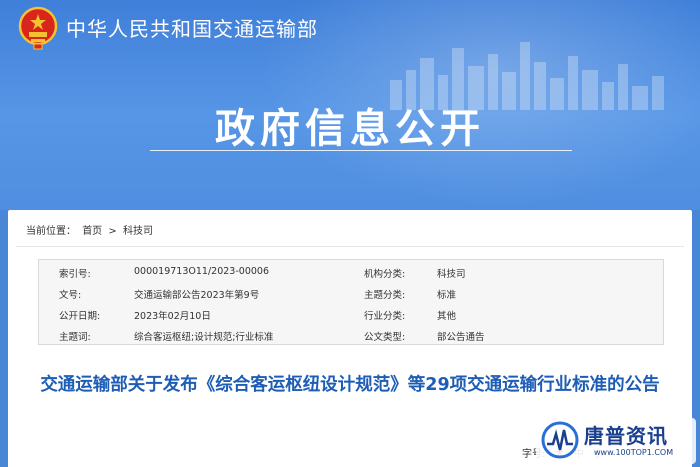 The image size is (700, 467). Describe the element at coordinates (385, 316) in the screenshot. I see `industry-category-label: 行业分类:` at that location.